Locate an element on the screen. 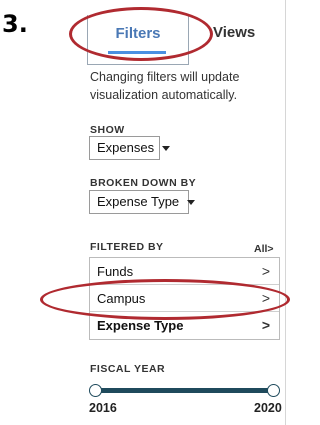 The height and width of the screenshot is (425, 320). fiscal-year-start-handle is located at coordinates (95, 390).